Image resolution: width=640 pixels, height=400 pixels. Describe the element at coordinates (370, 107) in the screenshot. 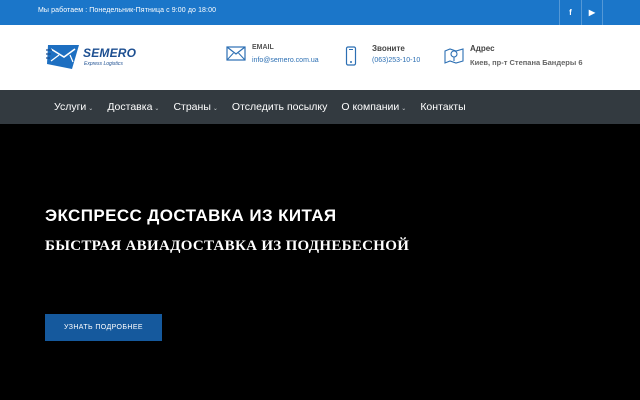

I see `nav-item-label: О компании` at that location.